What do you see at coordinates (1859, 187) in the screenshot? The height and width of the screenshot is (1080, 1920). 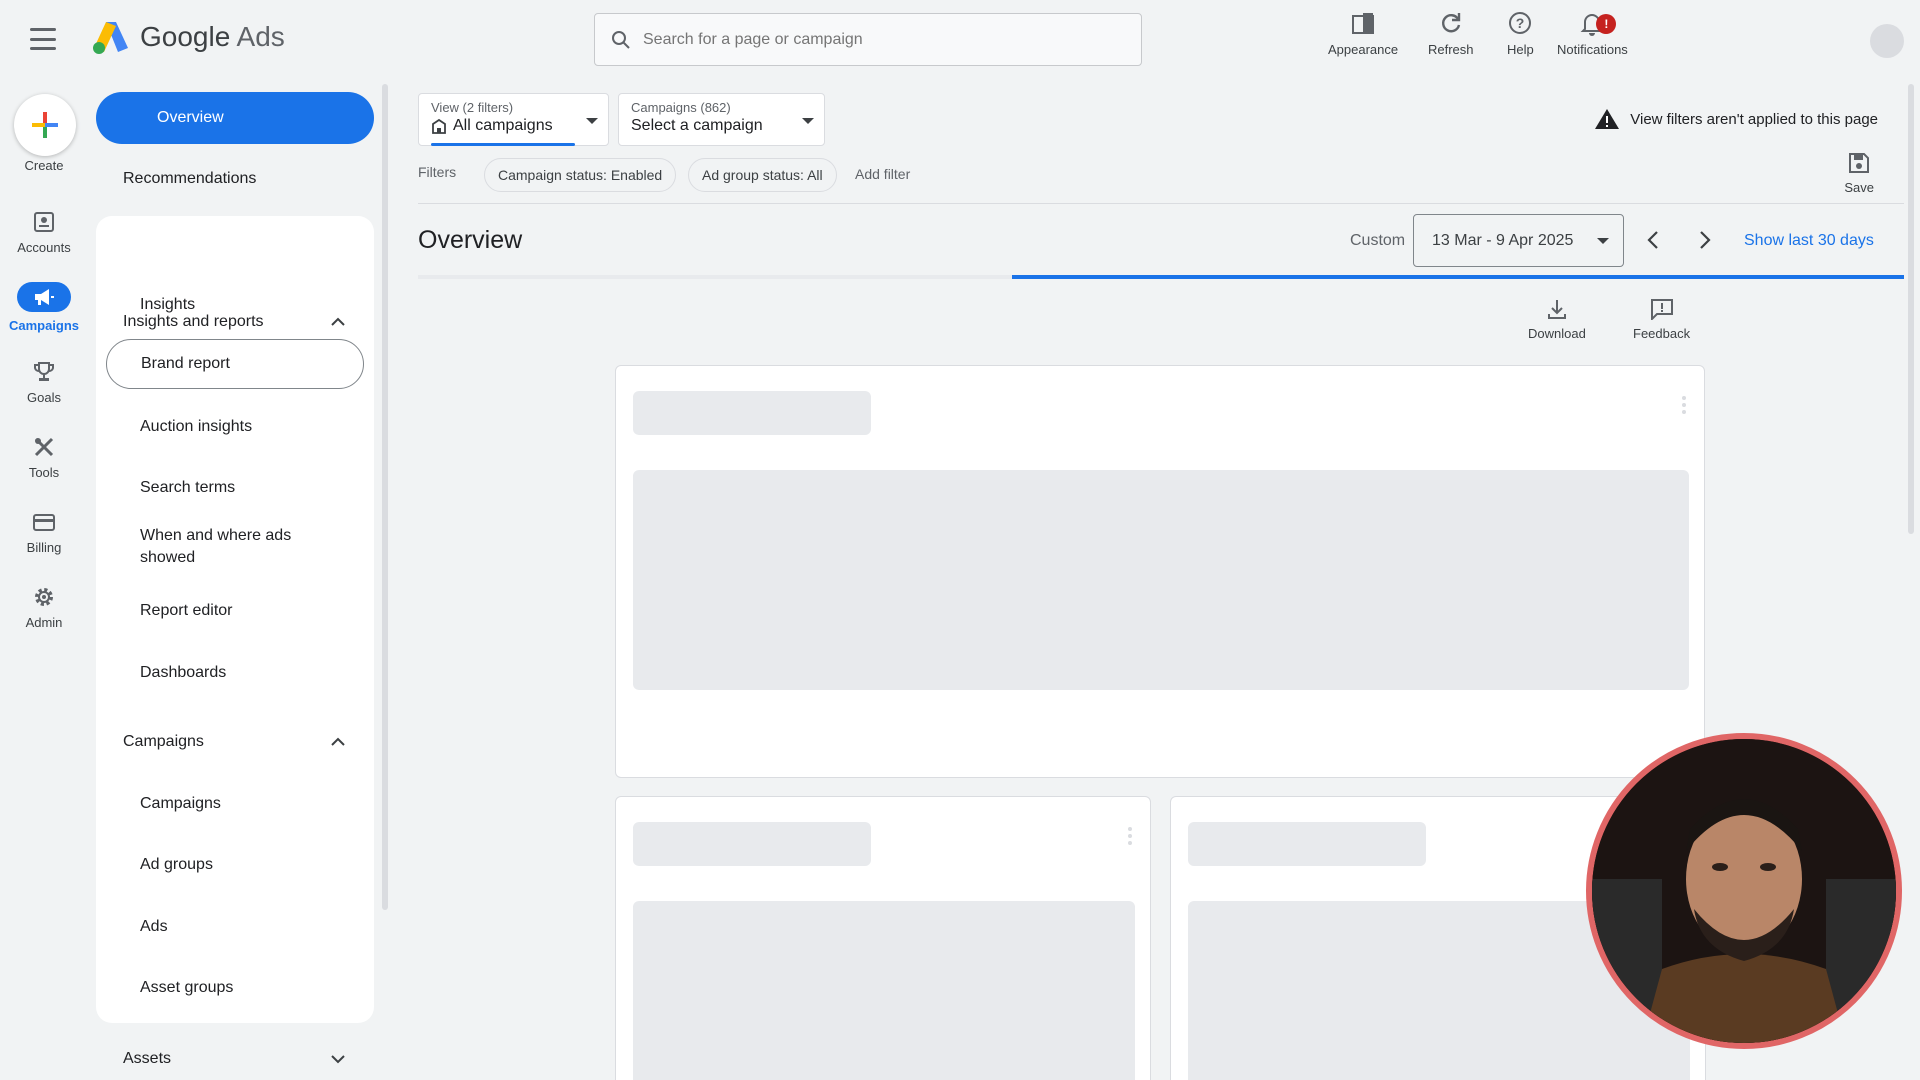 I see `save-label: Save` at bounding box center [1859, 187].